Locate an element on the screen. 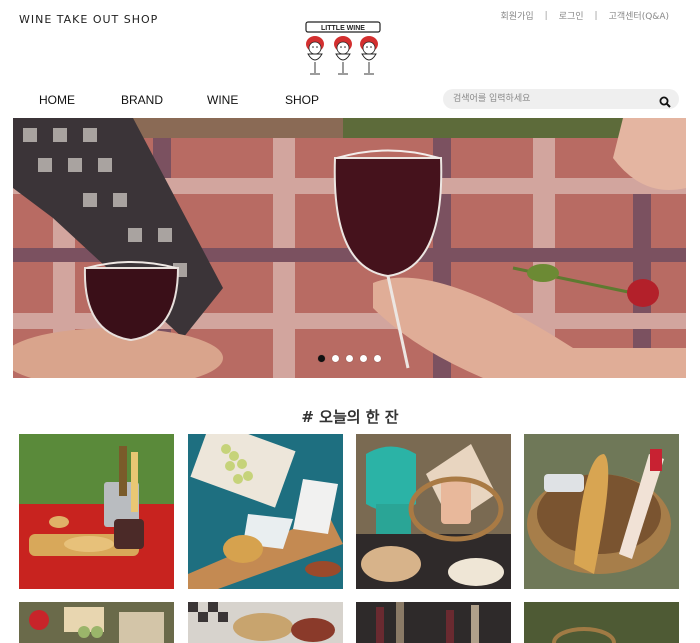  login-link: 로그인 is located at coordinates (571, 15).